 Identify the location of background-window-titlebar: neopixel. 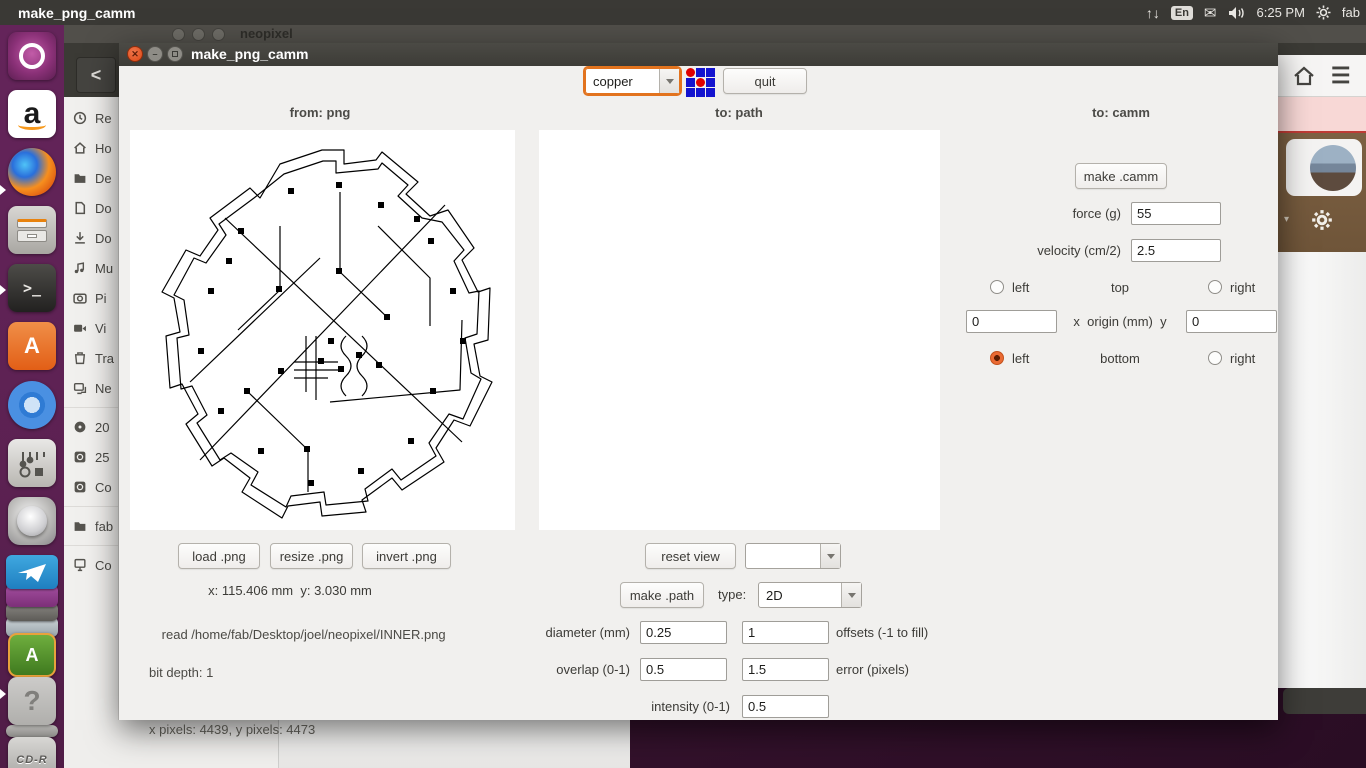
(715, 34).